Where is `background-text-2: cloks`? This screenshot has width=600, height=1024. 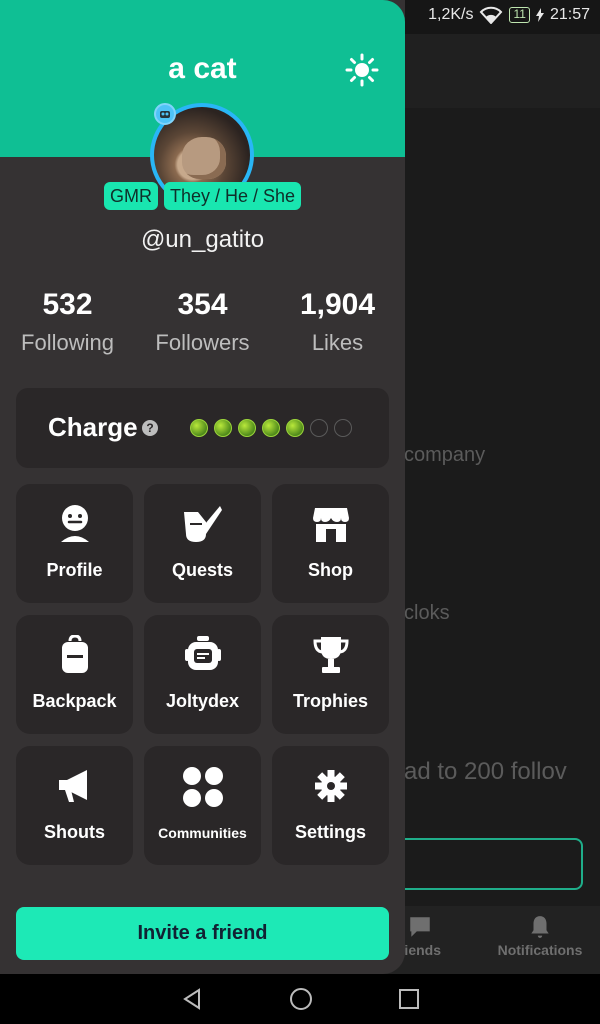
background-text-2: cloks is located at coordinates (427, 613).